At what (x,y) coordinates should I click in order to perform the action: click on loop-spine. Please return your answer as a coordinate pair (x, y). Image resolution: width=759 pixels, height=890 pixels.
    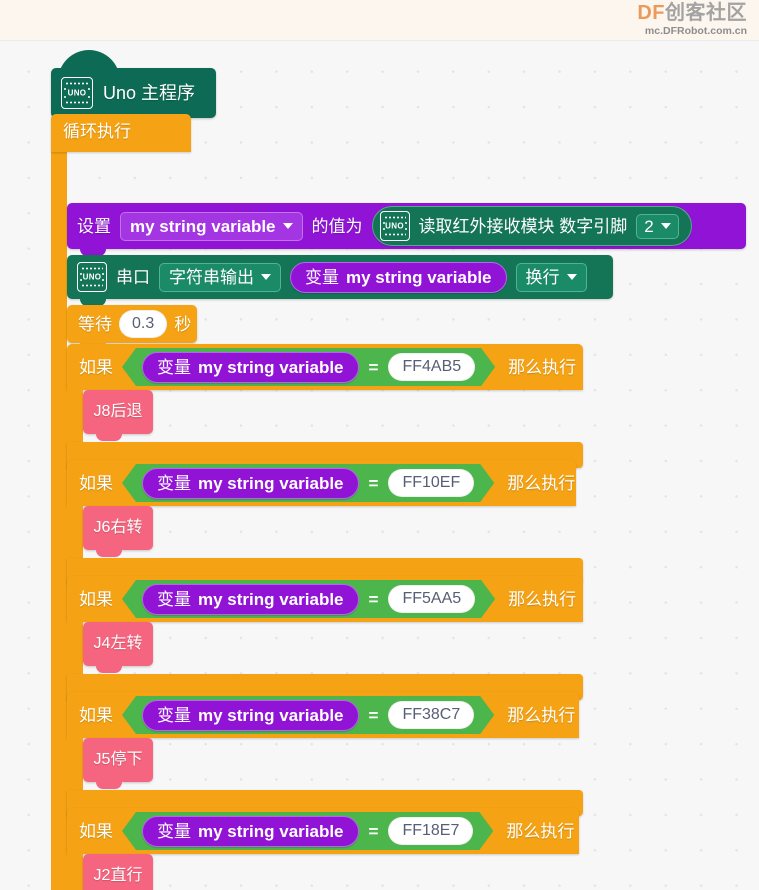
    Looking at the image, I should click on (59, 520).